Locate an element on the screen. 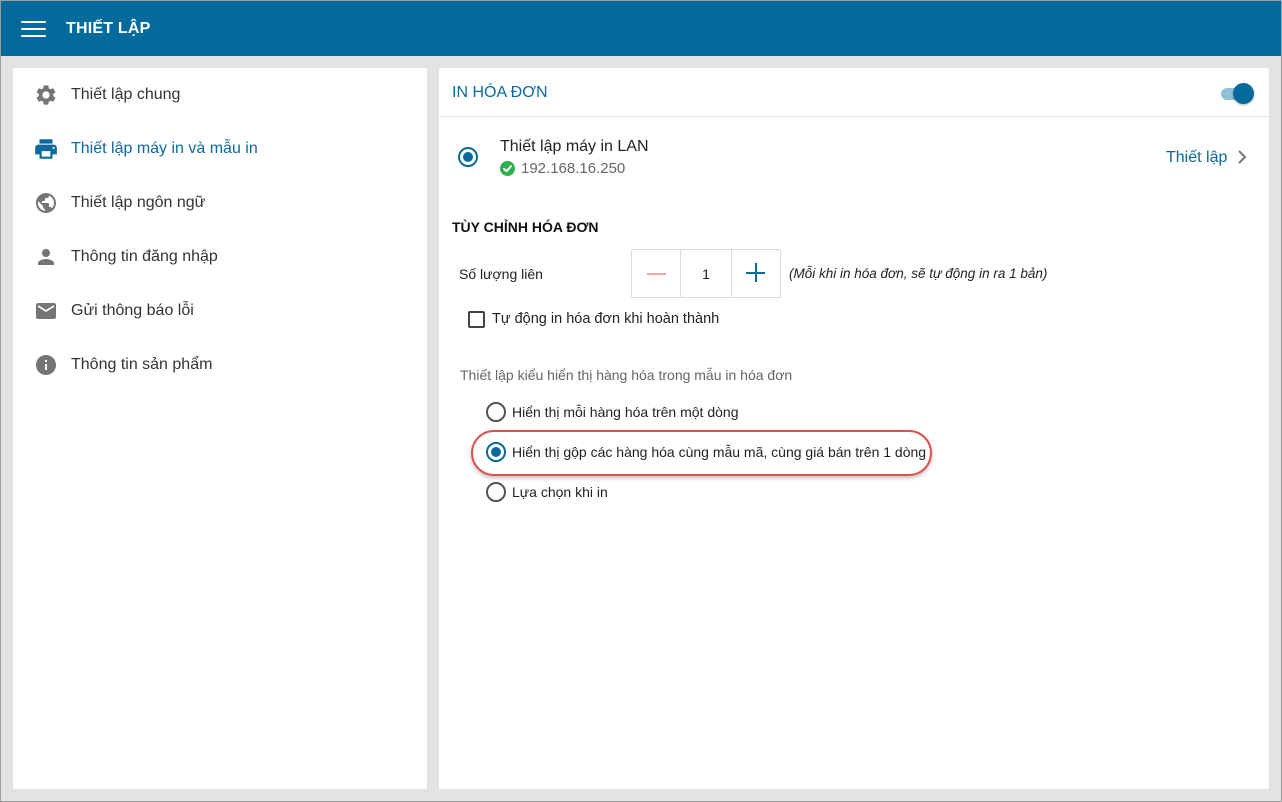  hamburger-menu-icon is located at coordinates (34, 29).